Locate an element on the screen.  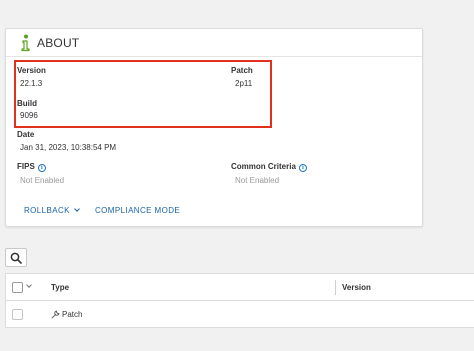
build-label: Build is located at coordinates (27, 103).